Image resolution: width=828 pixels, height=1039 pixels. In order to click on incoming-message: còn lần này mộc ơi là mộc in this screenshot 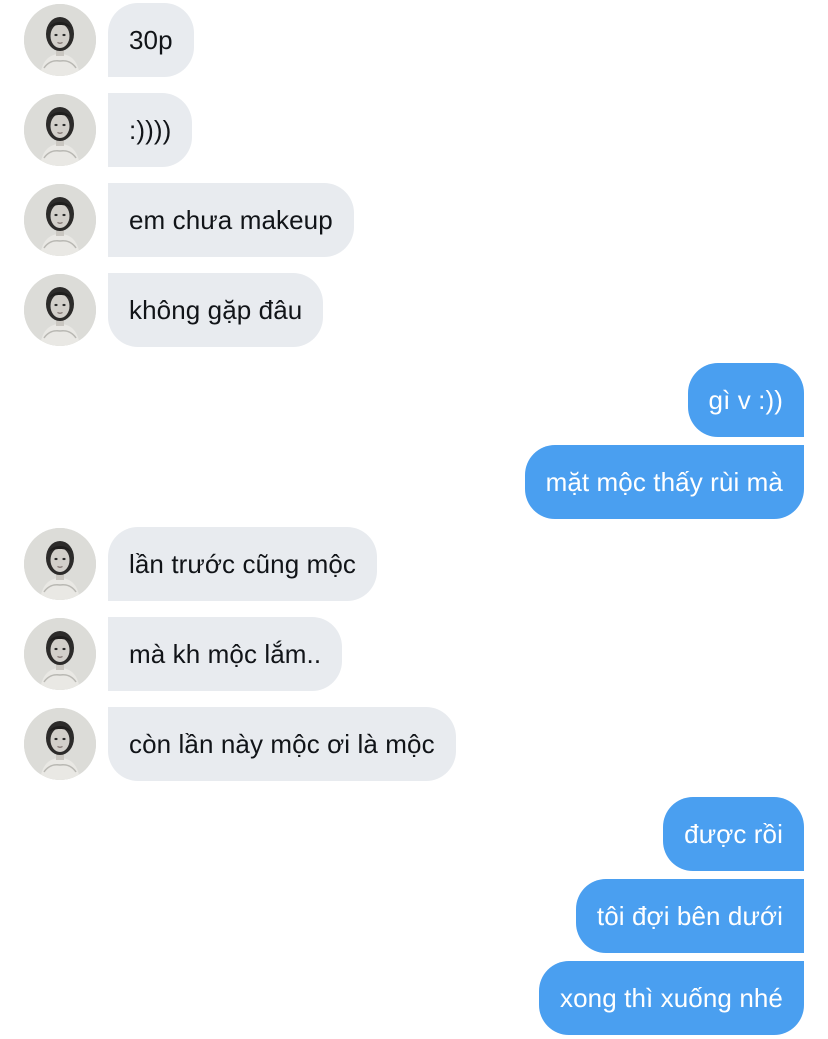, I will do `click(414, 744)`.